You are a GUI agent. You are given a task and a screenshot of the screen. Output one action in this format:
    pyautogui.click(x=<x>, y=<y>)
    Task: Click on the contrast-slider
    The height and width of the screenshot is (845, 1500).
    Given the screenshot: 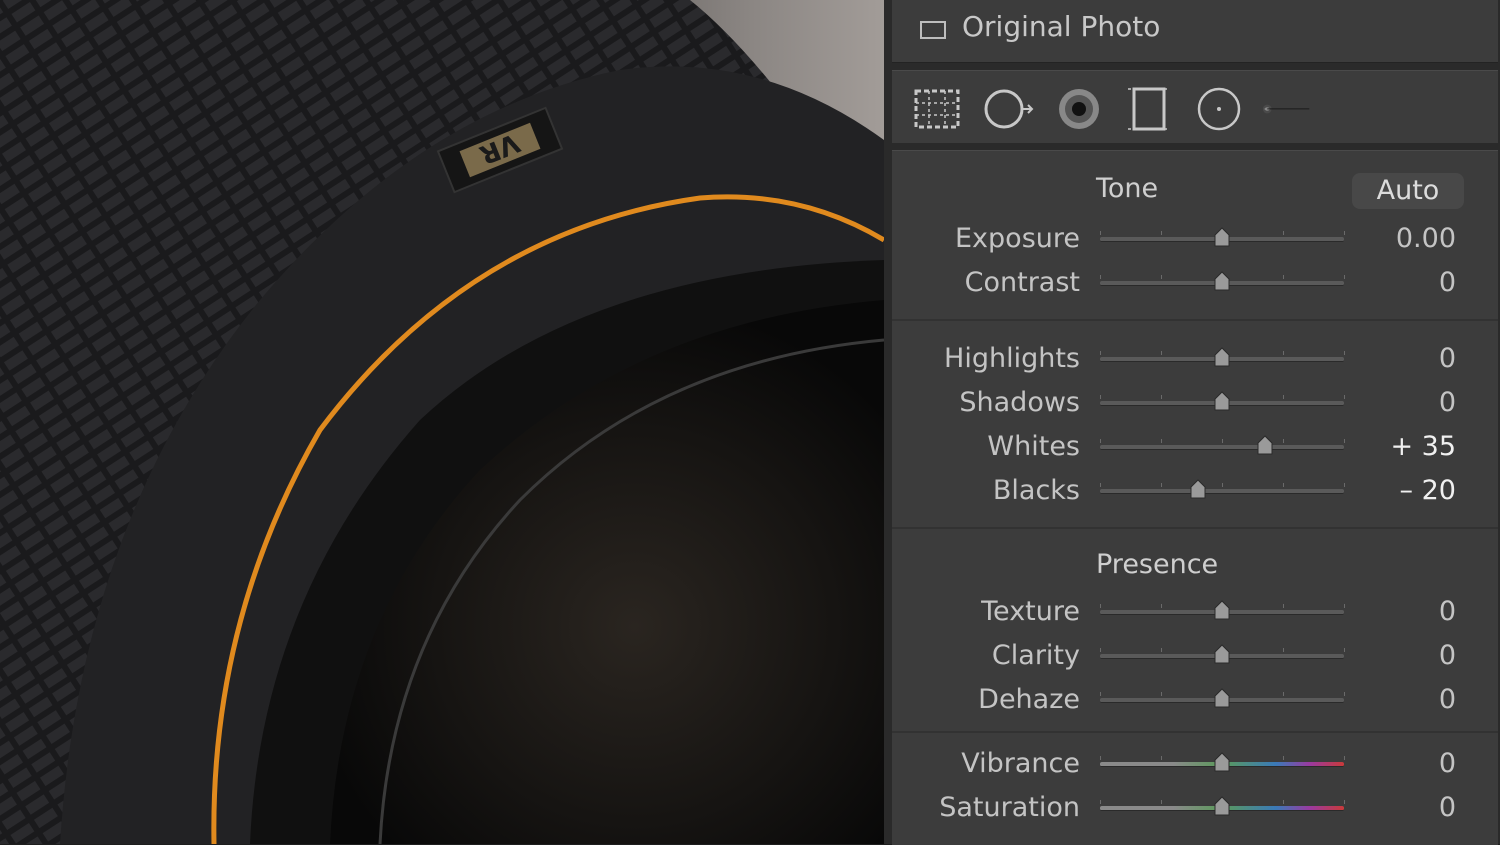 What is the action you would take?
    pyautogui.click(x=1222, y=281)
    